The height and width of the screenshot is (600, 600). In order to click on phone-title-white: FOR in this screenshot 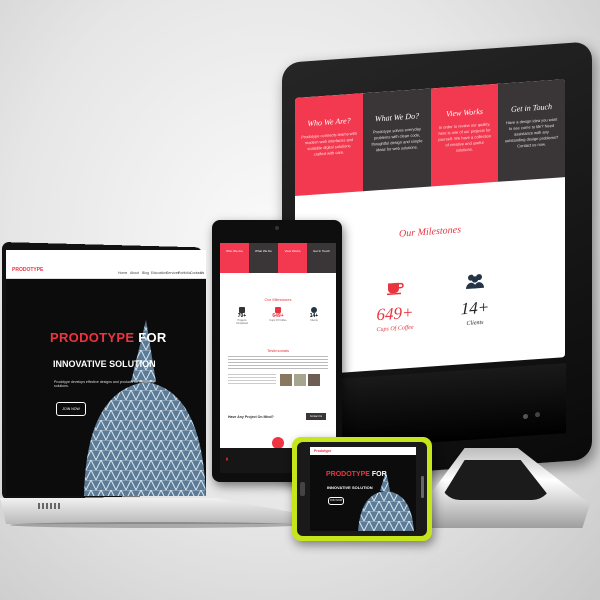, I will do `click(379, 474)`.